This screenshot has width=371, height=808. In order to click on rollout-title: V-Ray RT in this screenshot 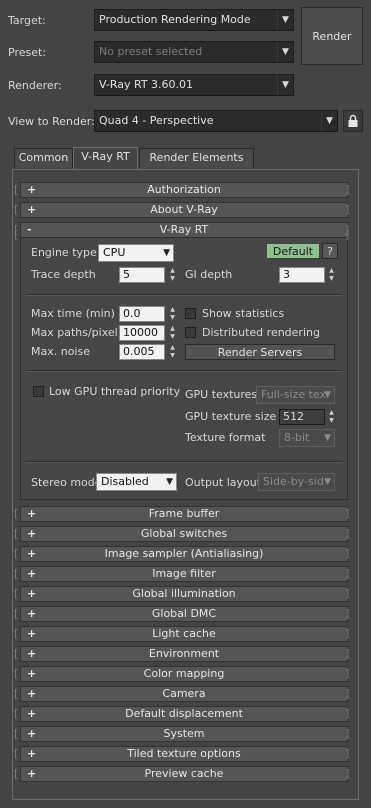, I will do `click(184, 229)`.